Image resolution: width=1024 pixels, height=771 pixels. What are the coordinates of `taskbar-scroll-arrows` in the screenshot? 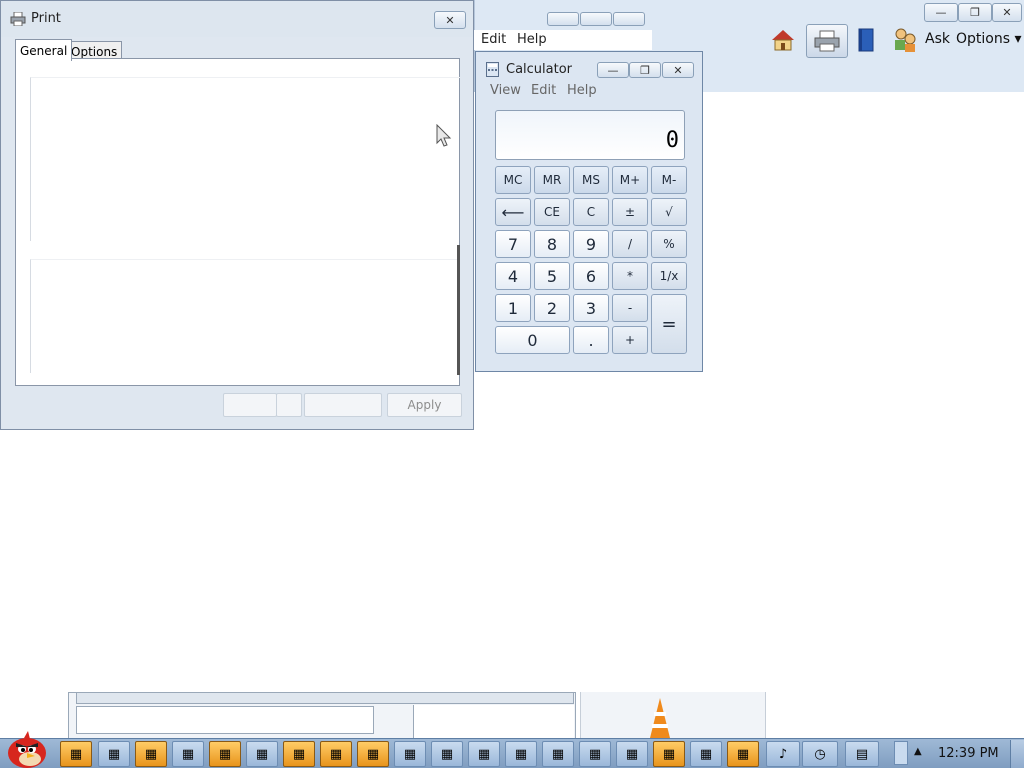 It's located at (901, 753).